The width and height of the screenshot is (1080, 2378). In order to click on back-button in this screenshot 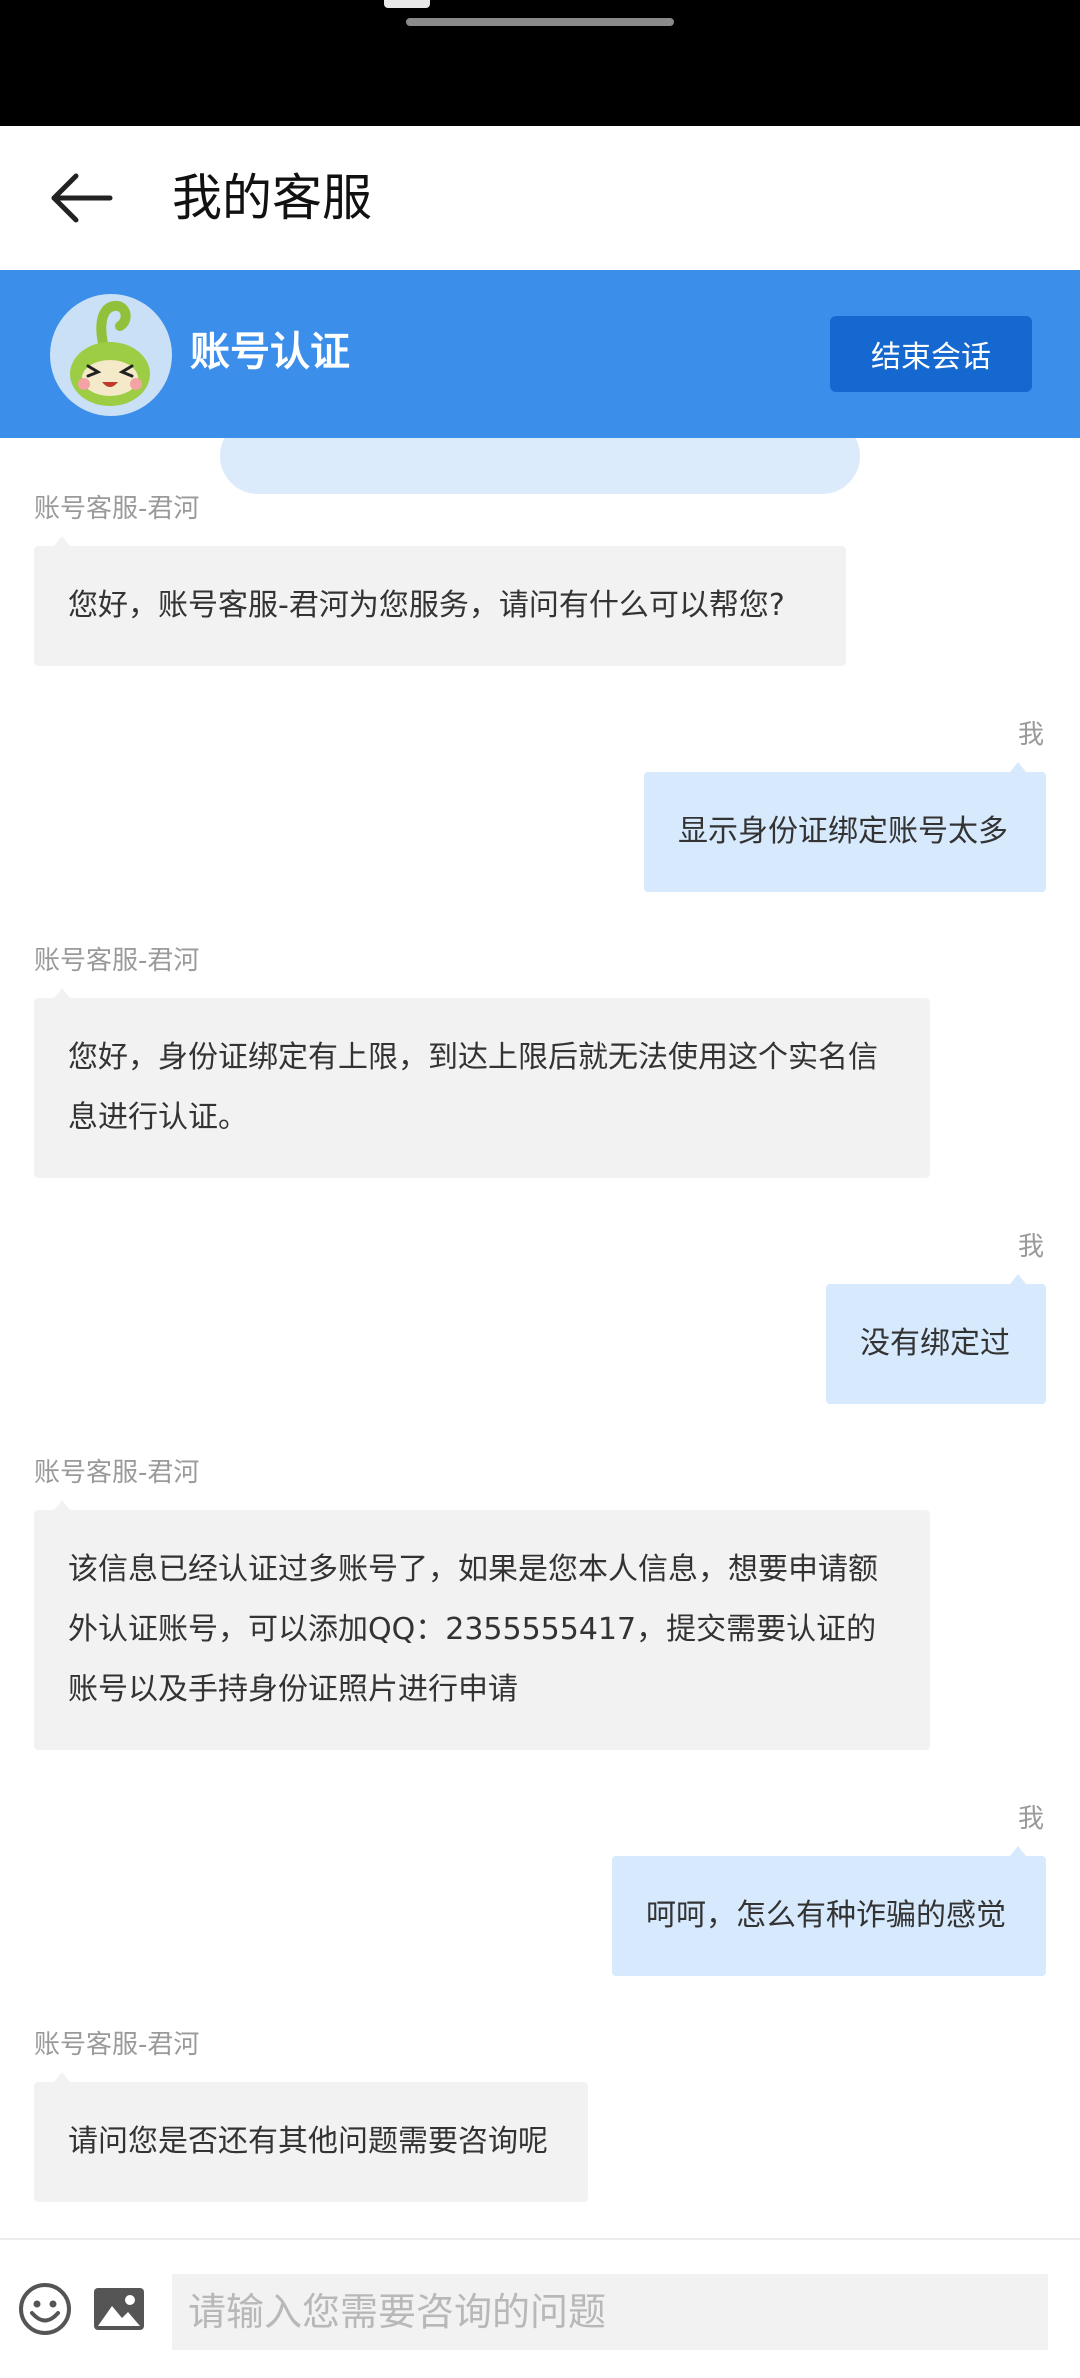, I will do `click(80, 198)`.